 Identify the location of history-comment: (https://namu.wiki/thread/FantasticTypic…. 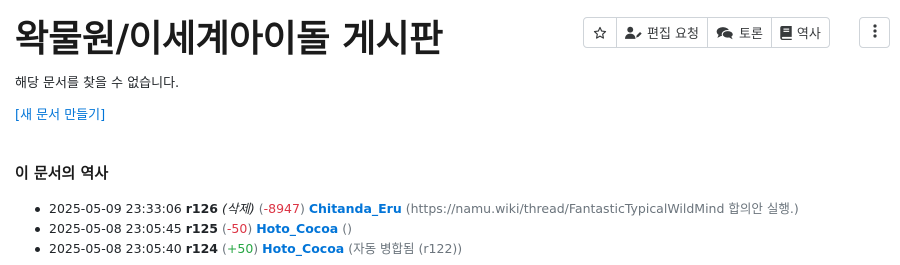
(602, 208).